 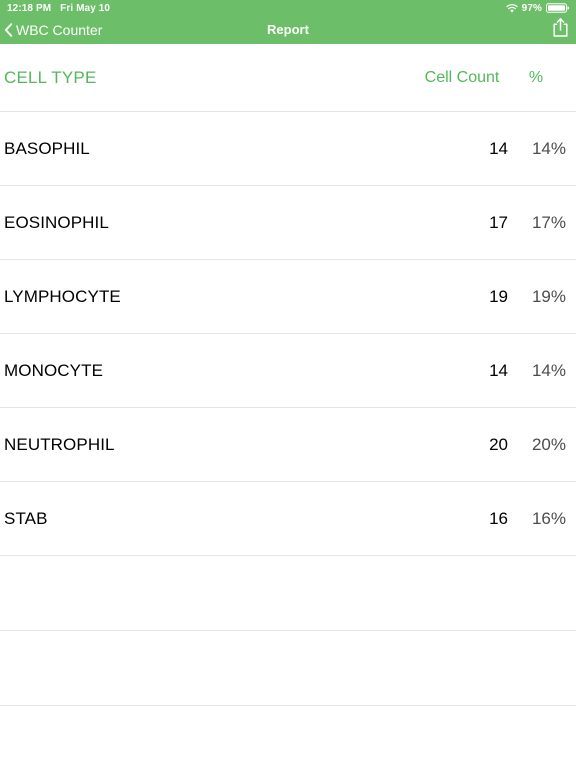 I want to click on cell-percent-value: 19%, so click(x=548, y=296).